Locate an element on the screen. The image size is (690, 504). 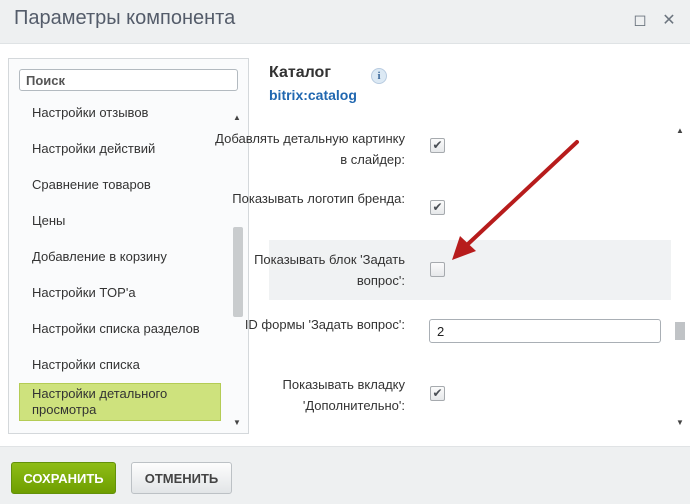
ask-question-form-id-input is located at coordinates (545, 331).